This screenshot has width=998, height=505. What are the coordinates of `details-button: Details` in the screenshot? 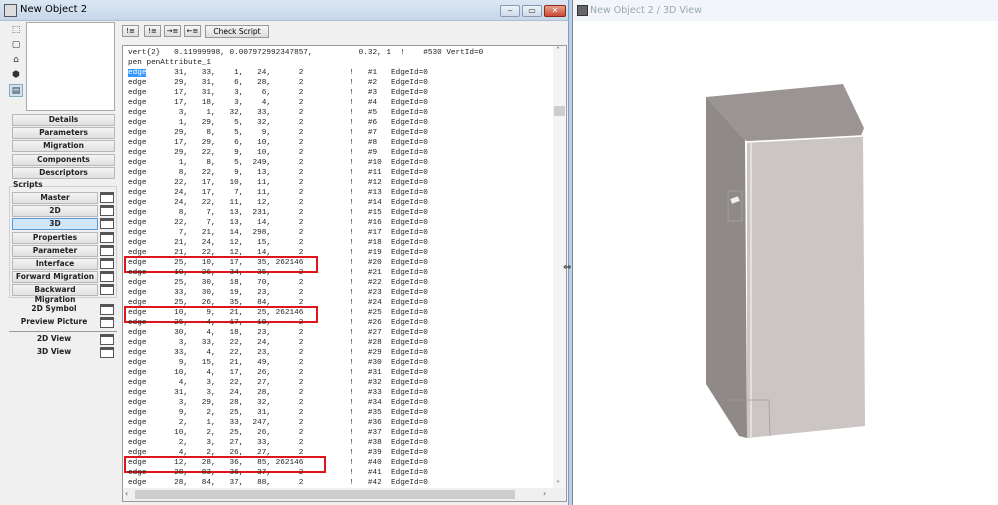 It's located at (63, 120).